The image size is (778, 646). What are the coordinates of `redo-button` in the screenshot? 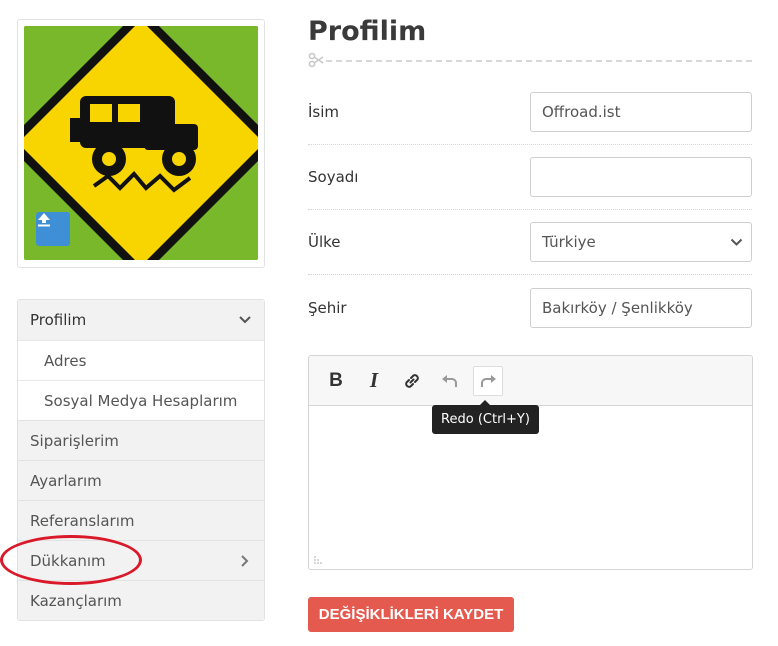 It's located at (488, 380).